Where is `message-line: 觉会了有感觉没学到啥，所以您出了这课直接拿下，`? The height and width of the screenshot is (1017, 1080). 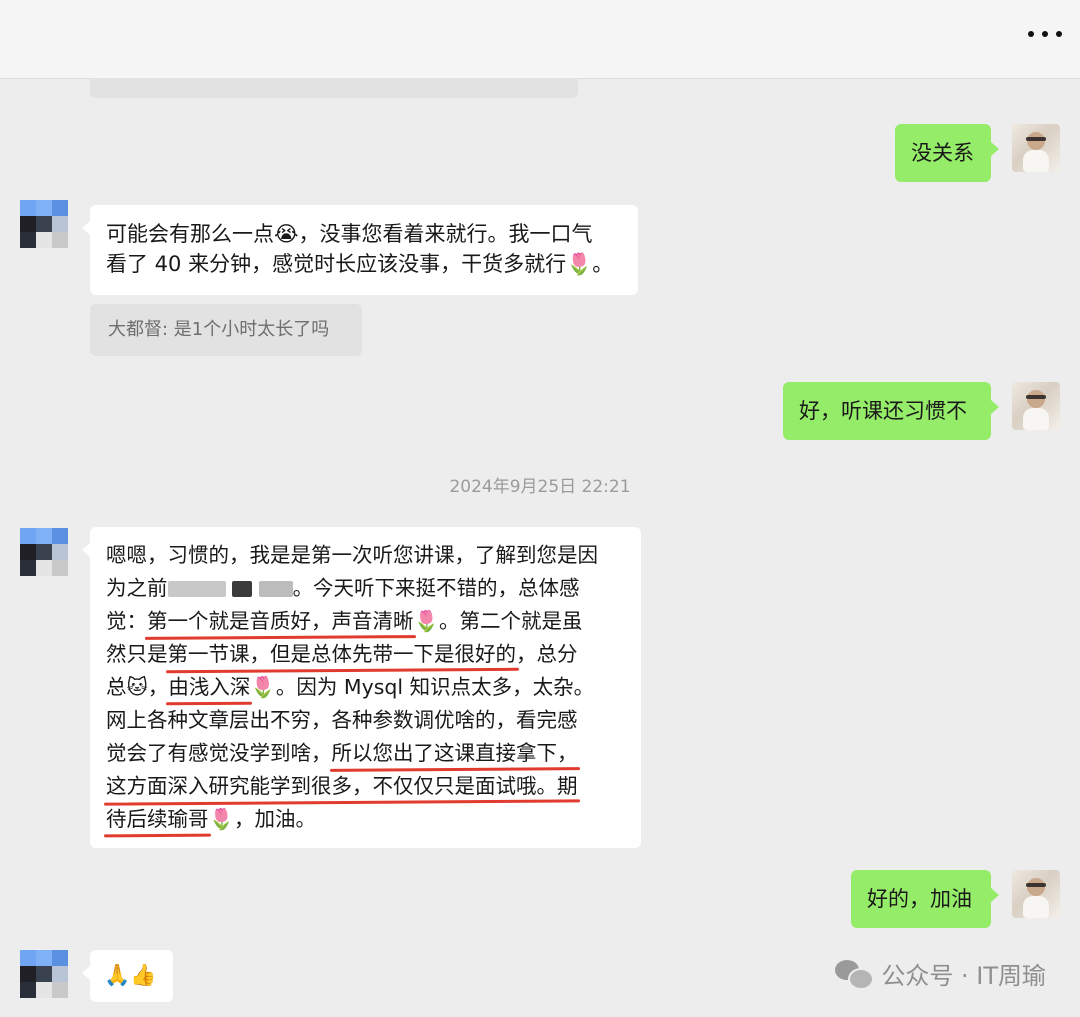 message-line: 觉会了有感觉没学到啥，所以您出了这课直接拿下， is located at coordinates (365, 753).